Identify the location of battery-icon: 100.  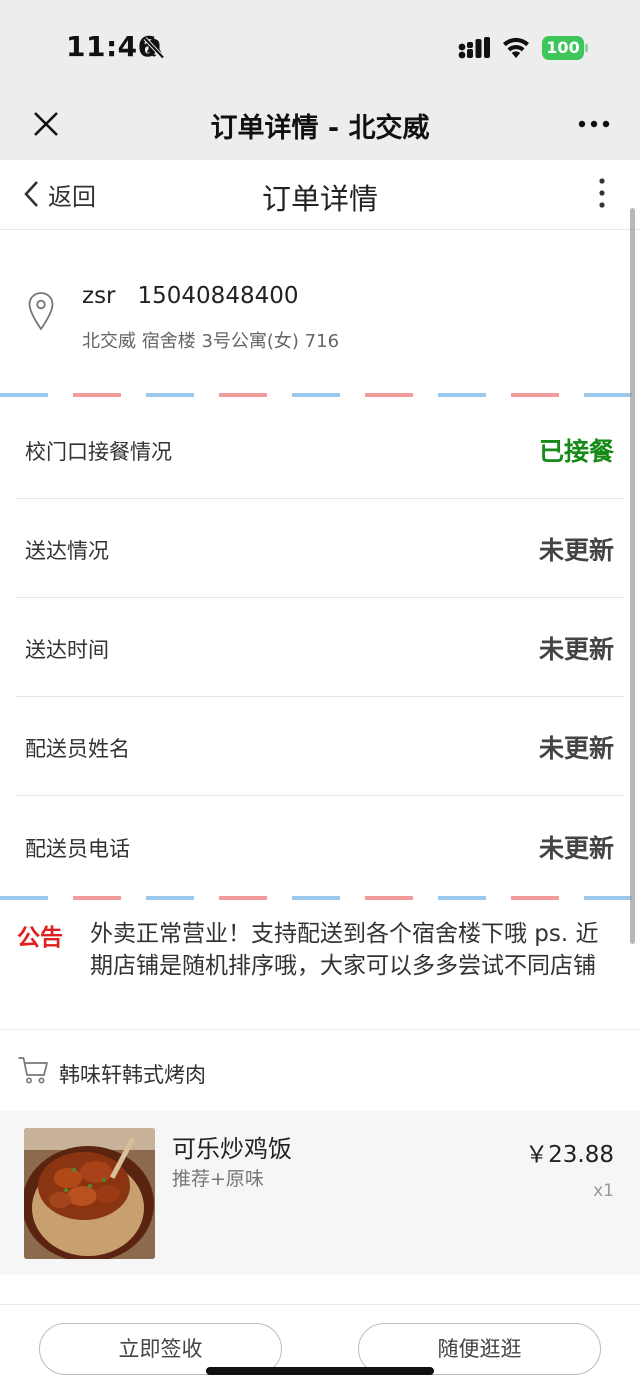
(565, 48).